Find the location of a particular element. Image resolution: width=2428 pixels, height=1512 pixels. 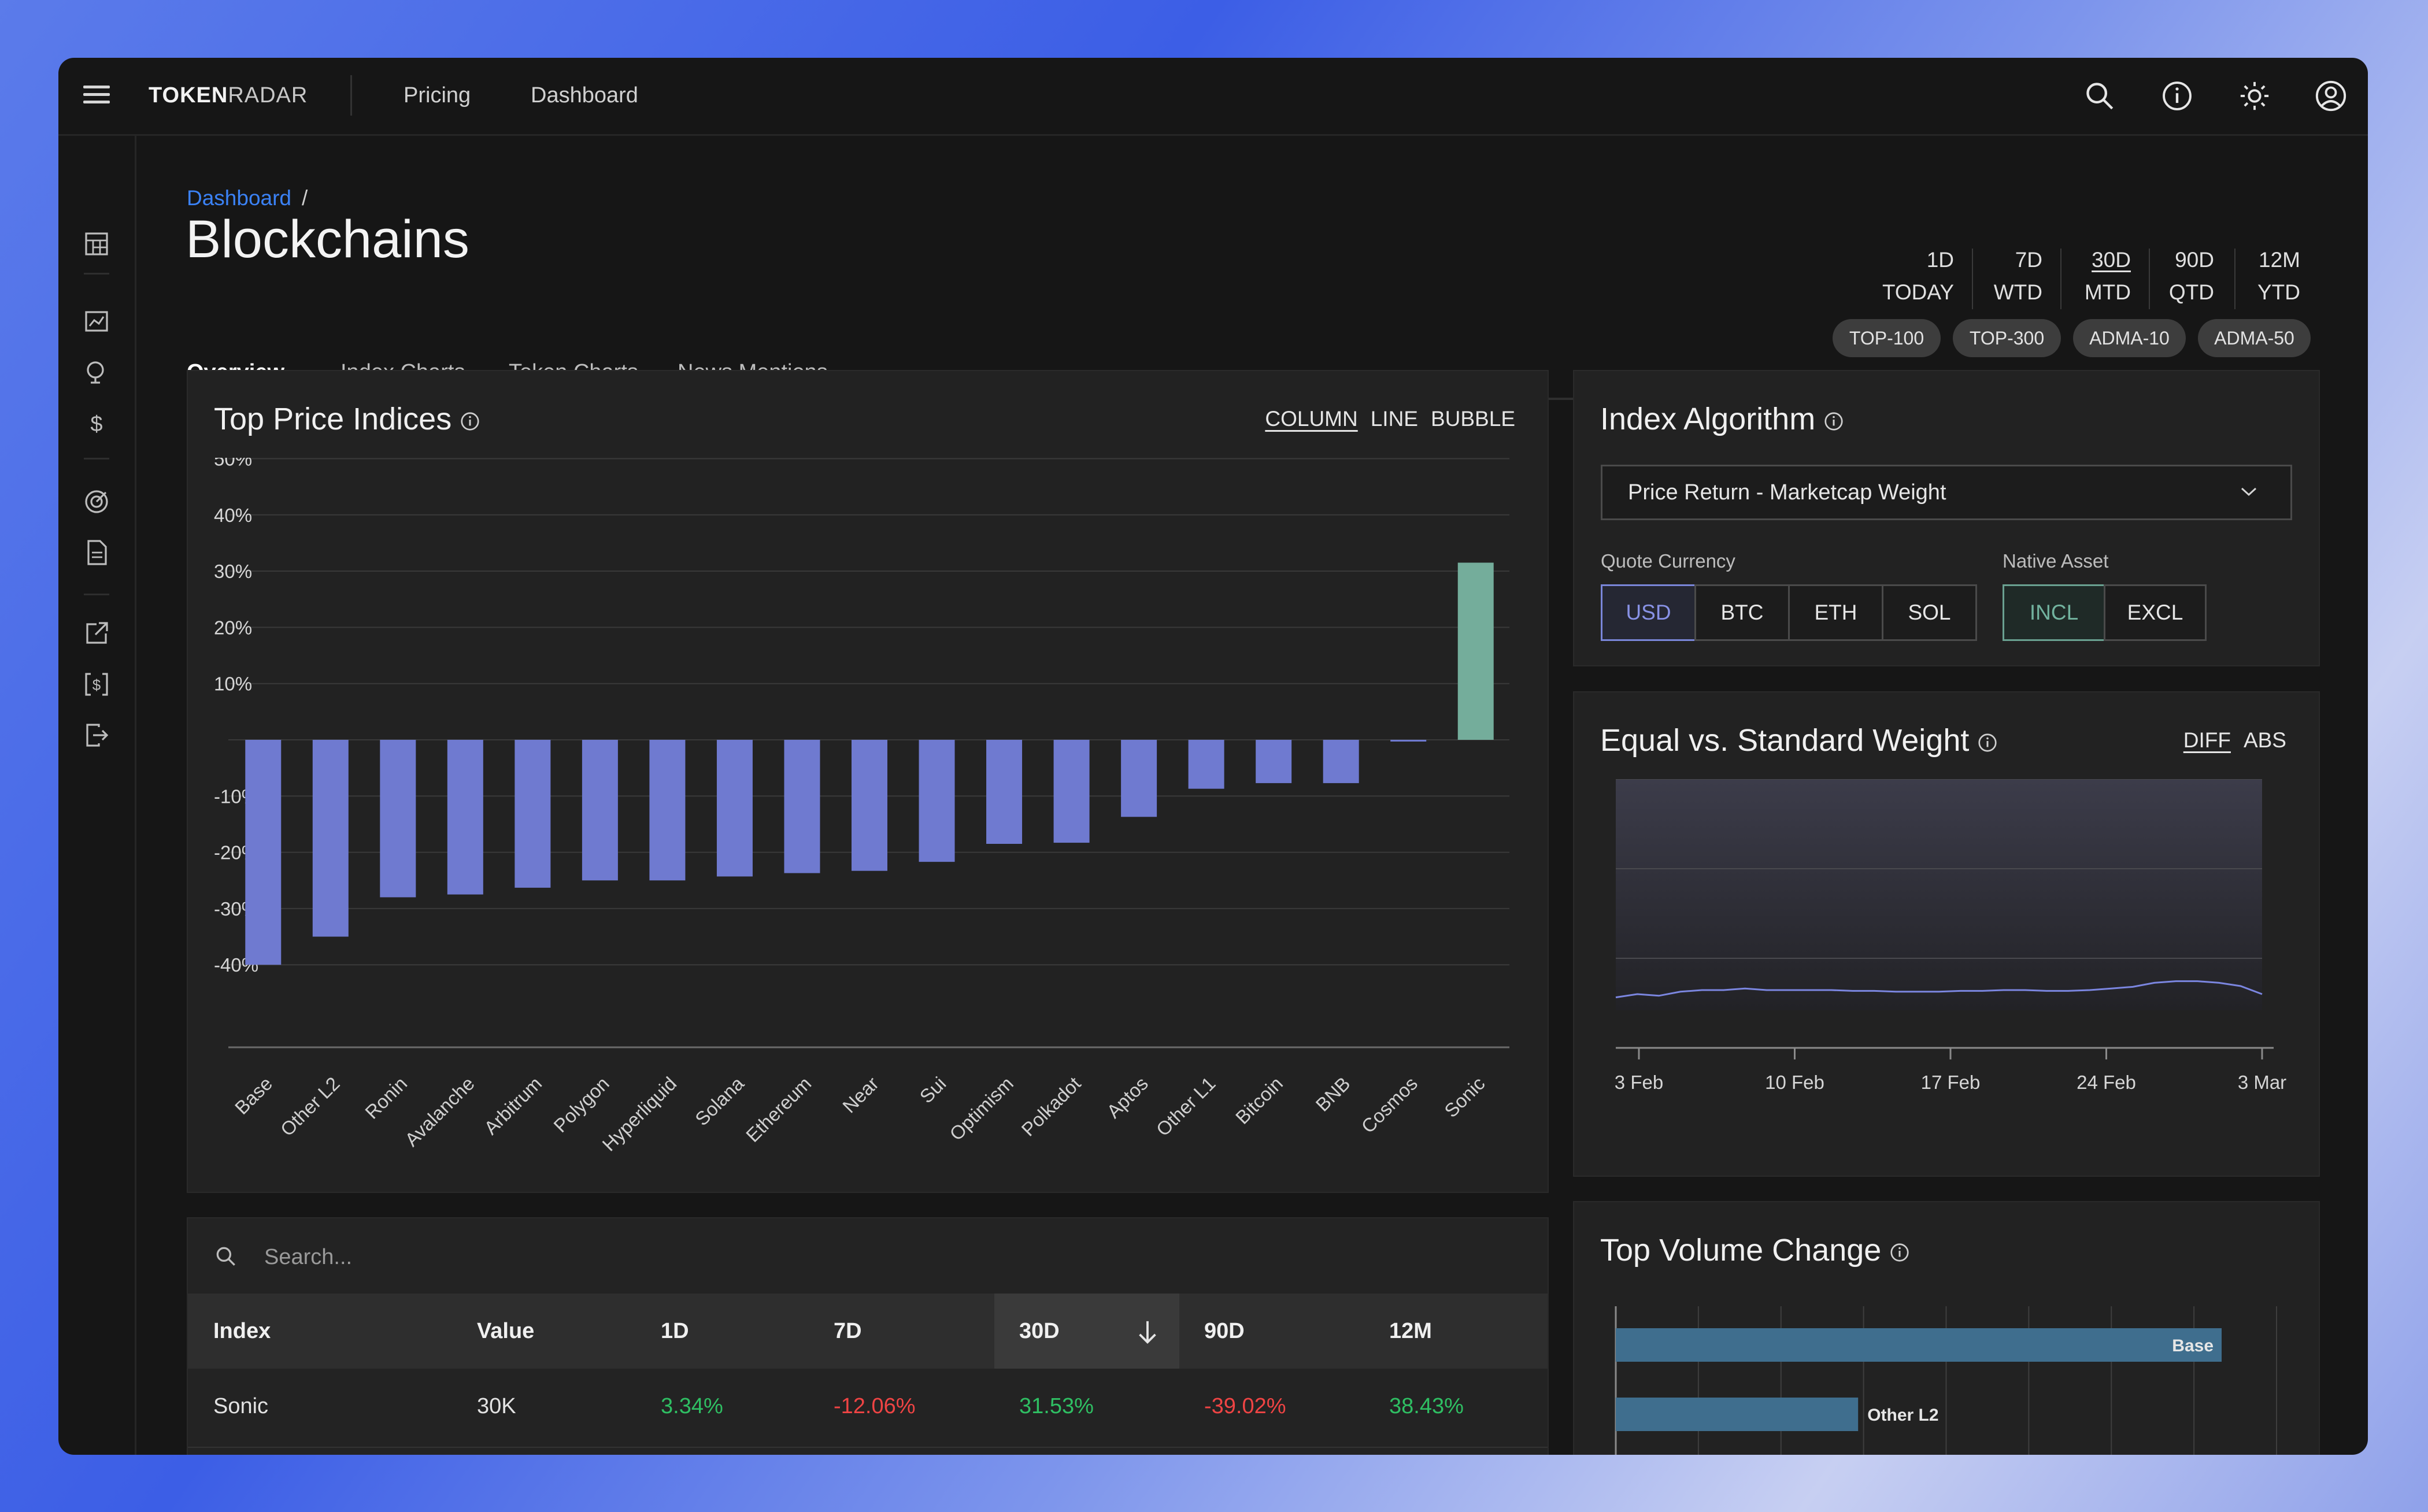

bar-polygon is located at coordinates (600, 810).